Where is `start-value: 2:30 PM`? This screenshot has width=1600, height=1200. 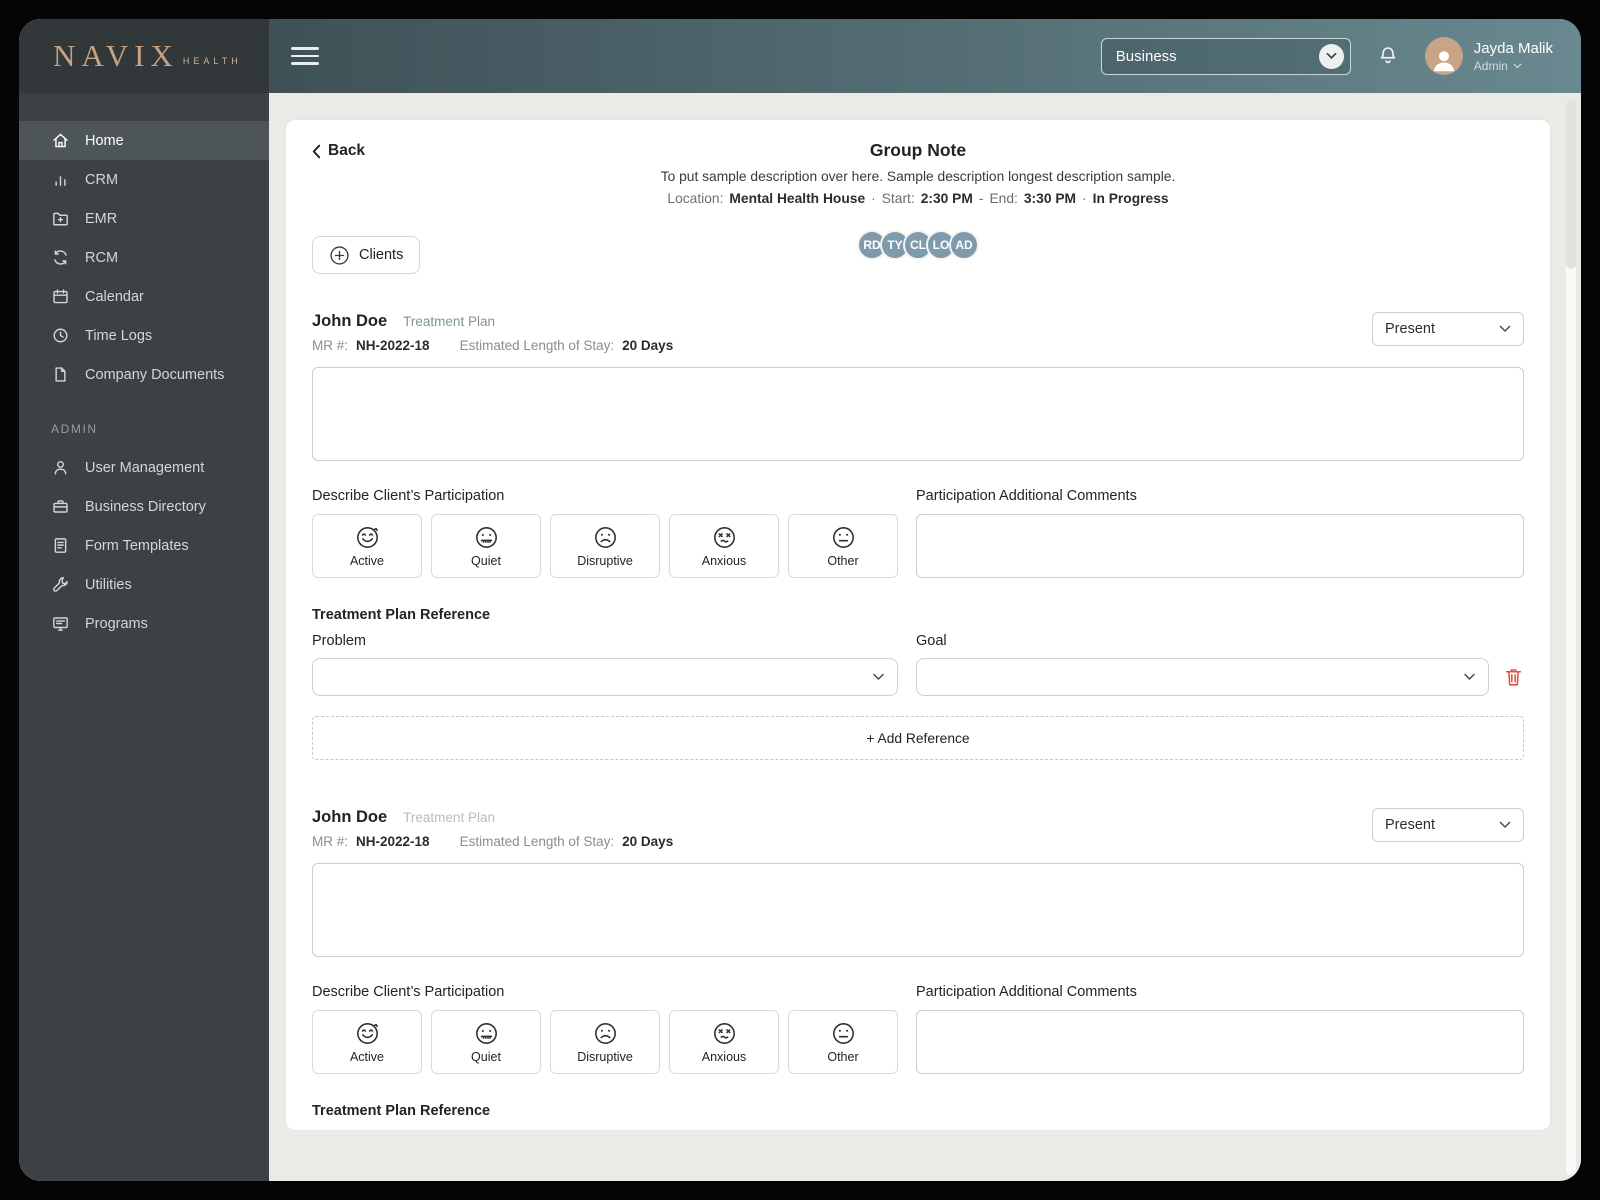 start-value: 2:30 PM is located at coordinates (946, 198).